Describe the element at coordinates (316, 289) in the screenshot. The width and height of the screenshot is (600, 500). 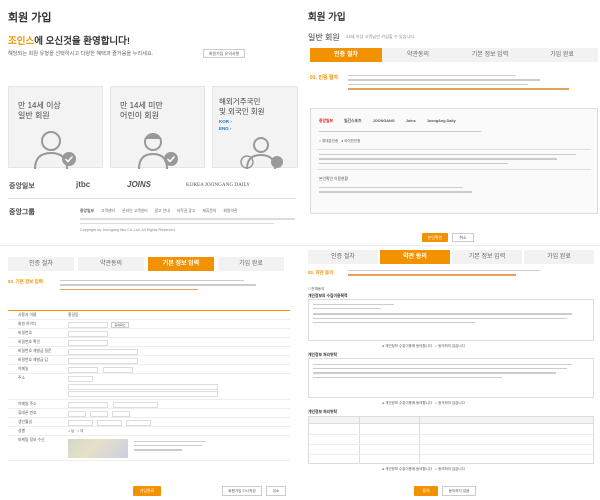
I see `agree-all-row: □ 전체동의` at that location.